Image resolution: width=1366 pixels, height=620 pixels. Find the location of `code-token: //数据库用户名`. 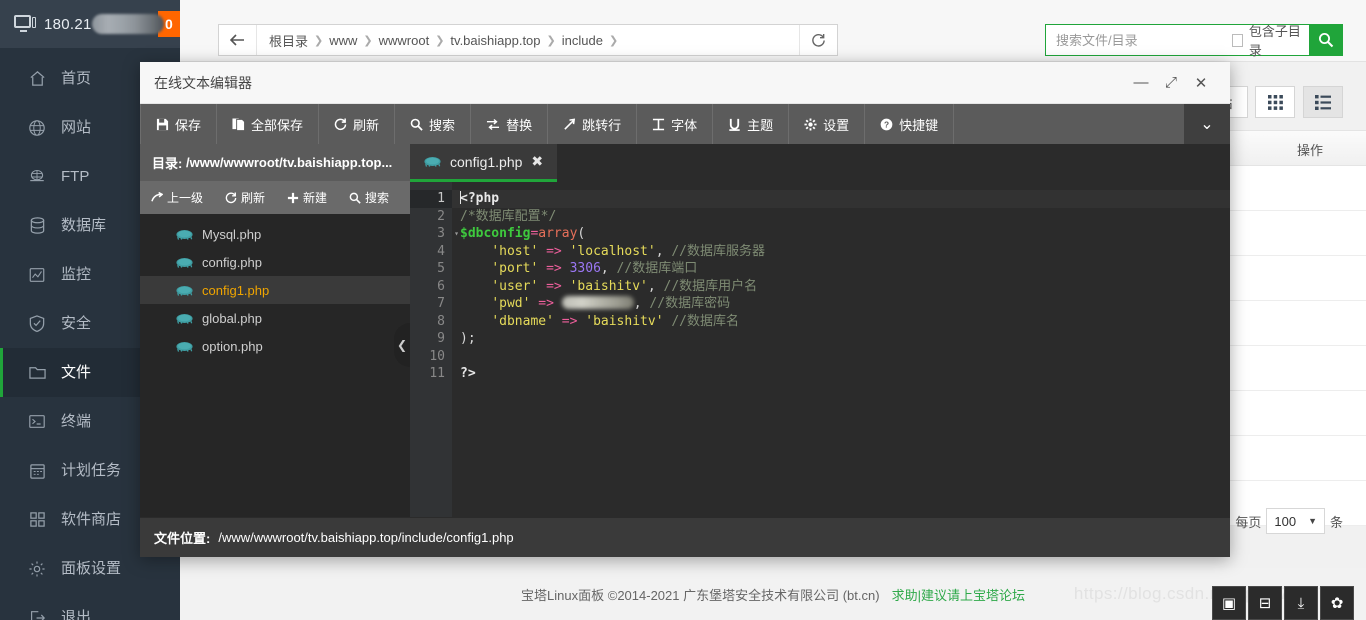

code-token: //数据库用户名 is located at coordinates (706, 286).